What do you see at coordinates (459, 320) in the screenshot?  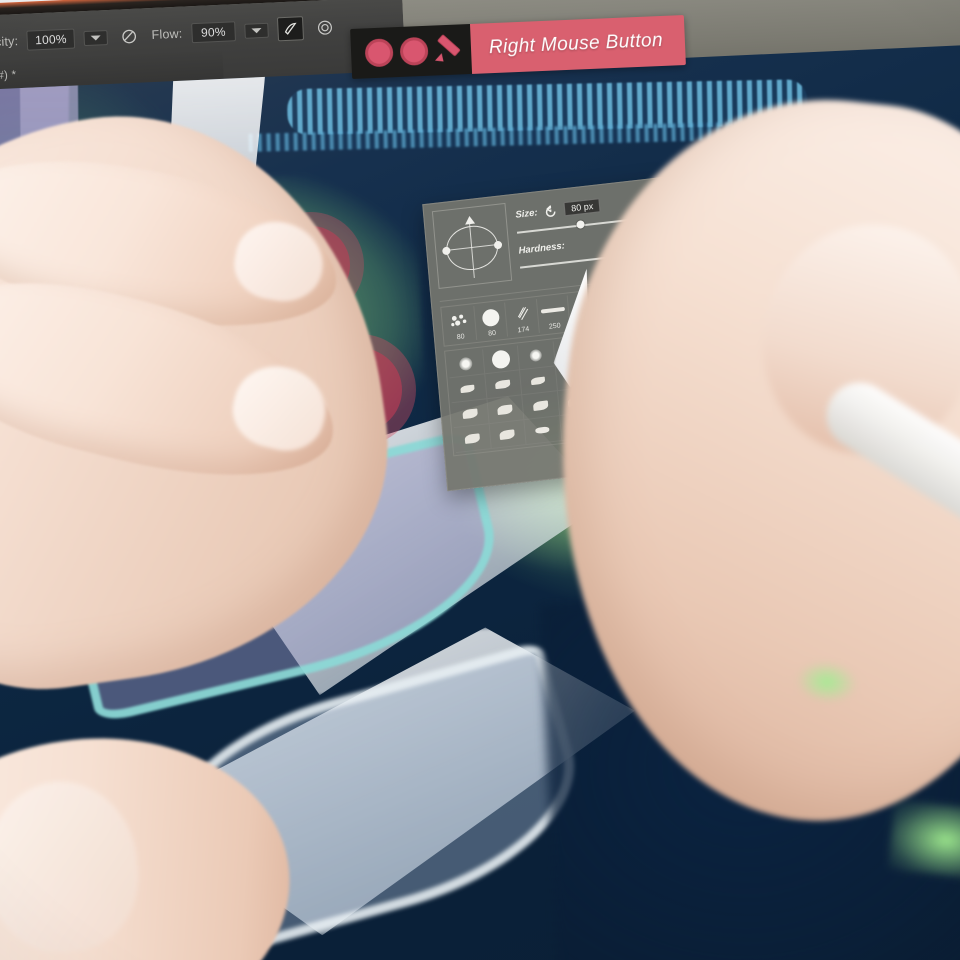 I see `scatter-brush-icon` at bounding box center [459, 320].